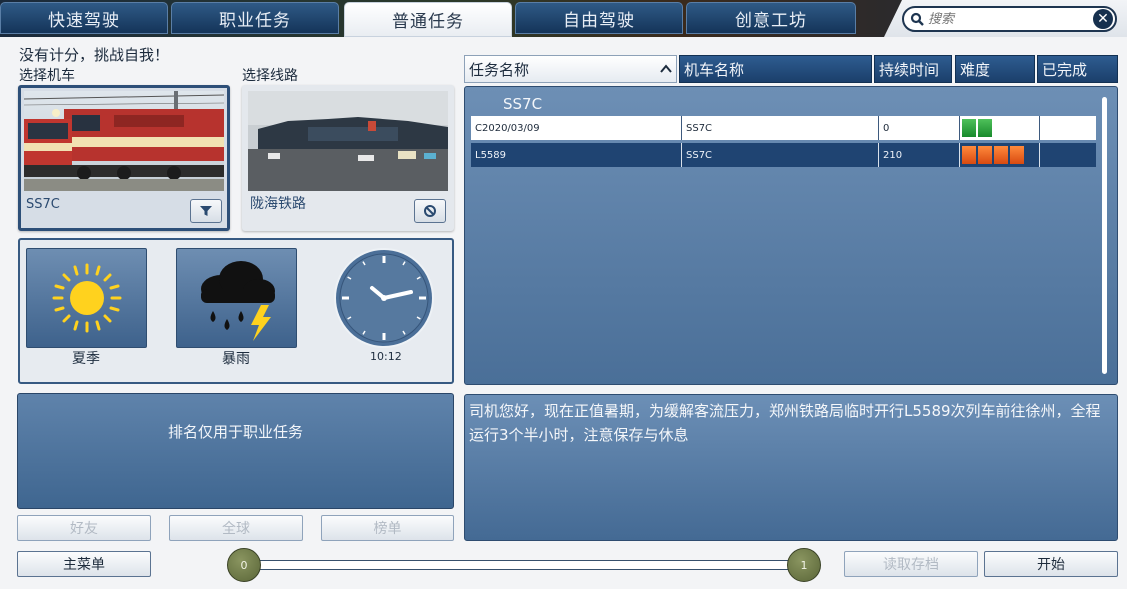 This screenshot has width=1127, height=589. Describe the element at coordinates (523, 565) in the screenshot. I see `save-slider-track` at that location.